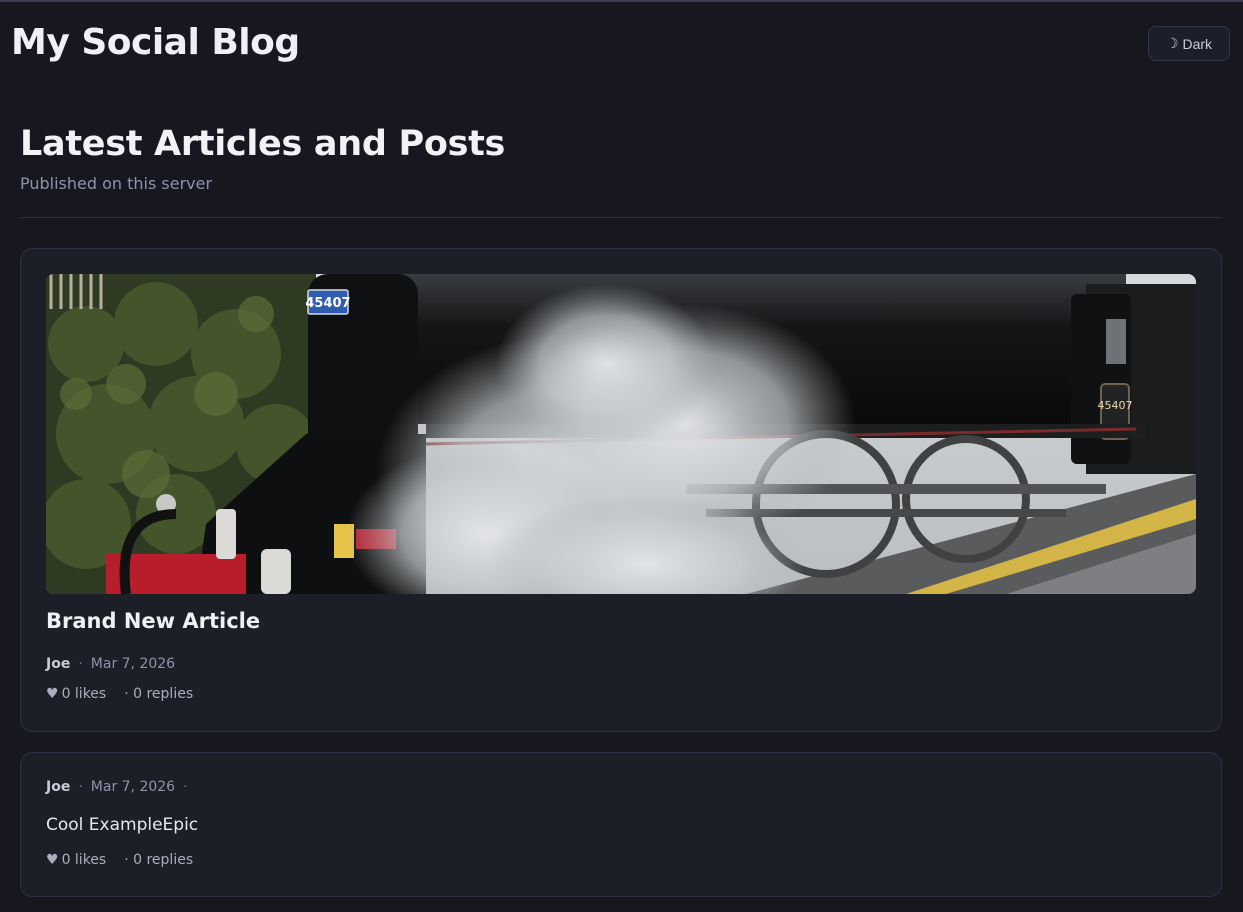 This screenshot has height=912, width=1243. Describe the element at coordinates (119, 860) in the screenshot. I see `note-stats: ♥ 0 likes · 0 replies` at that location.